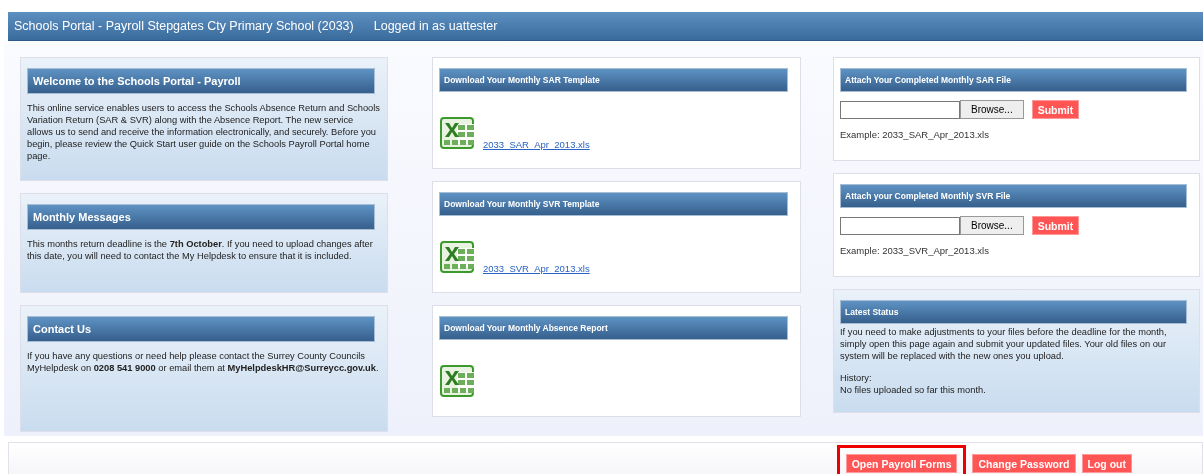  What do you see at coordinates (536, 144) in the screenshot?
I see `file-link: 2033_SAR_Apr_2013.xls` at bounding box center [536, 144].